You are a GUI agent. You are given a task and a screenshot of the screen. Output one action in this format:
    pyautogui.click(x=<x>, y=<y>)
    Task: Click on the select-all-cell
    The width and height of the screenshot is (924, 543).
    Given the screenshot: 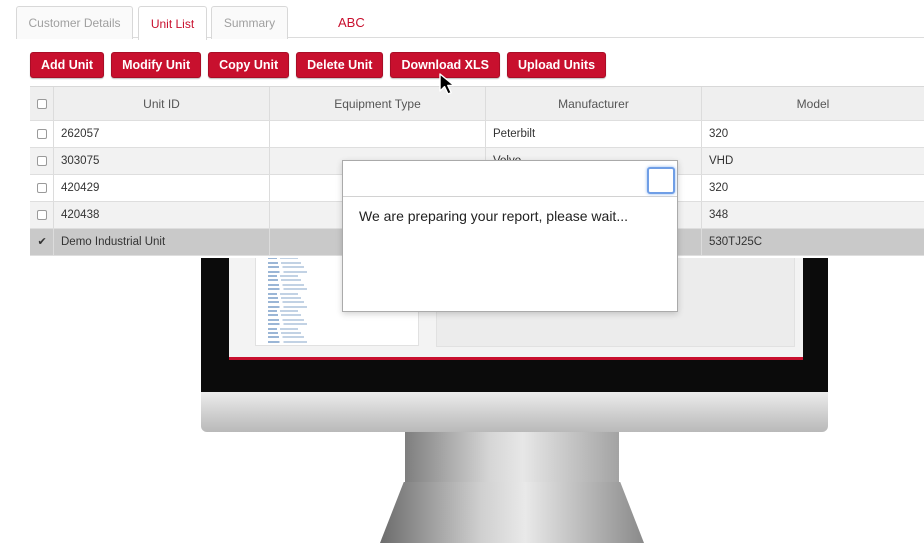 What is the action you would take?
    pyautogui.click(x=42, y=103)
    